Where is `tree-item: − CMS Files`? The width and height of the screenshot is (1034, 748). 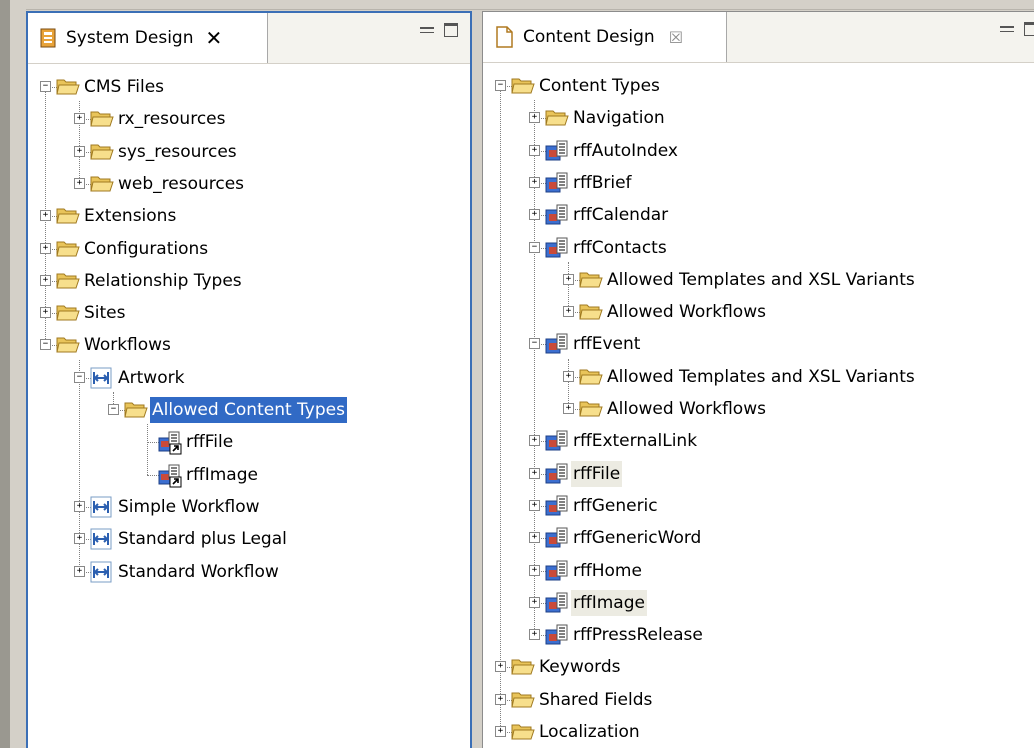
tree-item: − CMS Files is located at coordinates (249, 87).